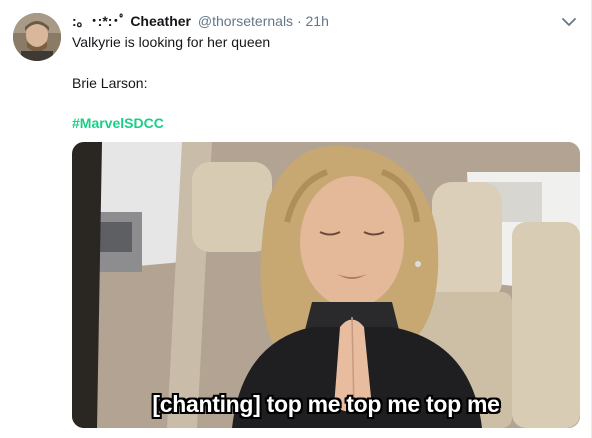 The image size is (592, 438). I want to click on hashtag-link: #MarvelSDCC, so click(118, 123).